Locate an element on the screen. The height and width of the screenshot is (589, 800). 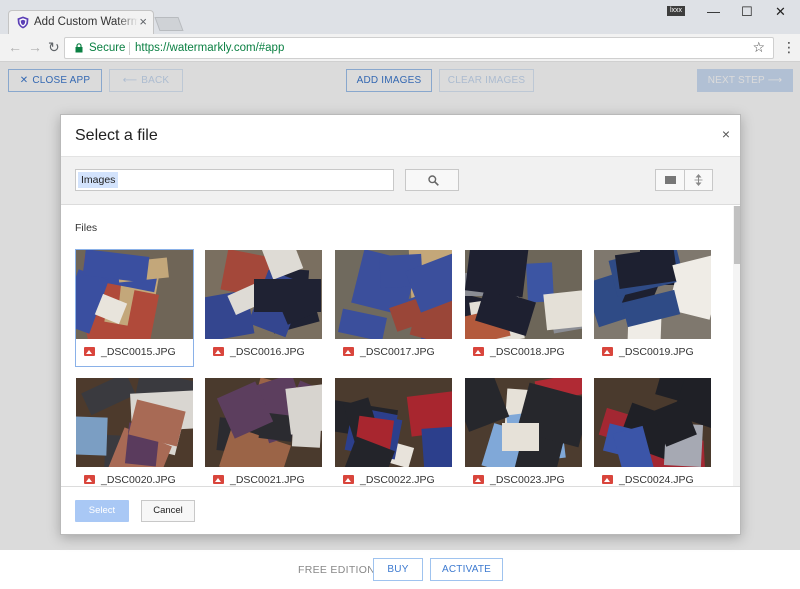
file-name: _DSC0018.JPG is located at coordinates (527, 352).